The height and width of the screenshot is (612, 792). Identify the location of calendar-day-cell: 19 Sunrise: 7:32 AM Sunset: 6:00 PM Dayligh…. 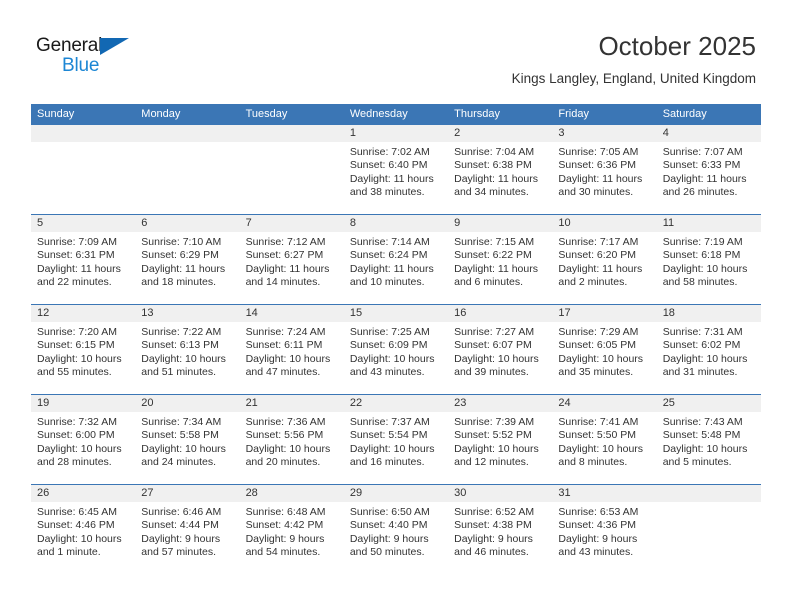
(83, 439).